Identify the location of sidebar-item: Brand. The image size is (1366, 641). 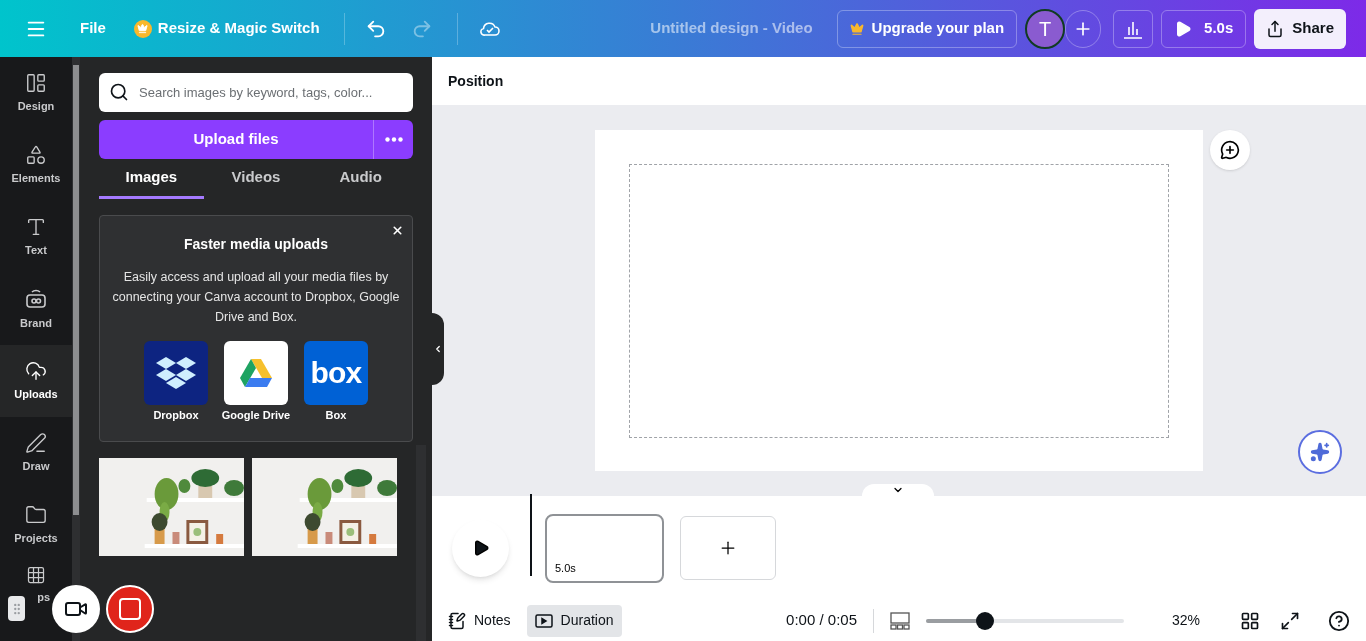
(36, 309).